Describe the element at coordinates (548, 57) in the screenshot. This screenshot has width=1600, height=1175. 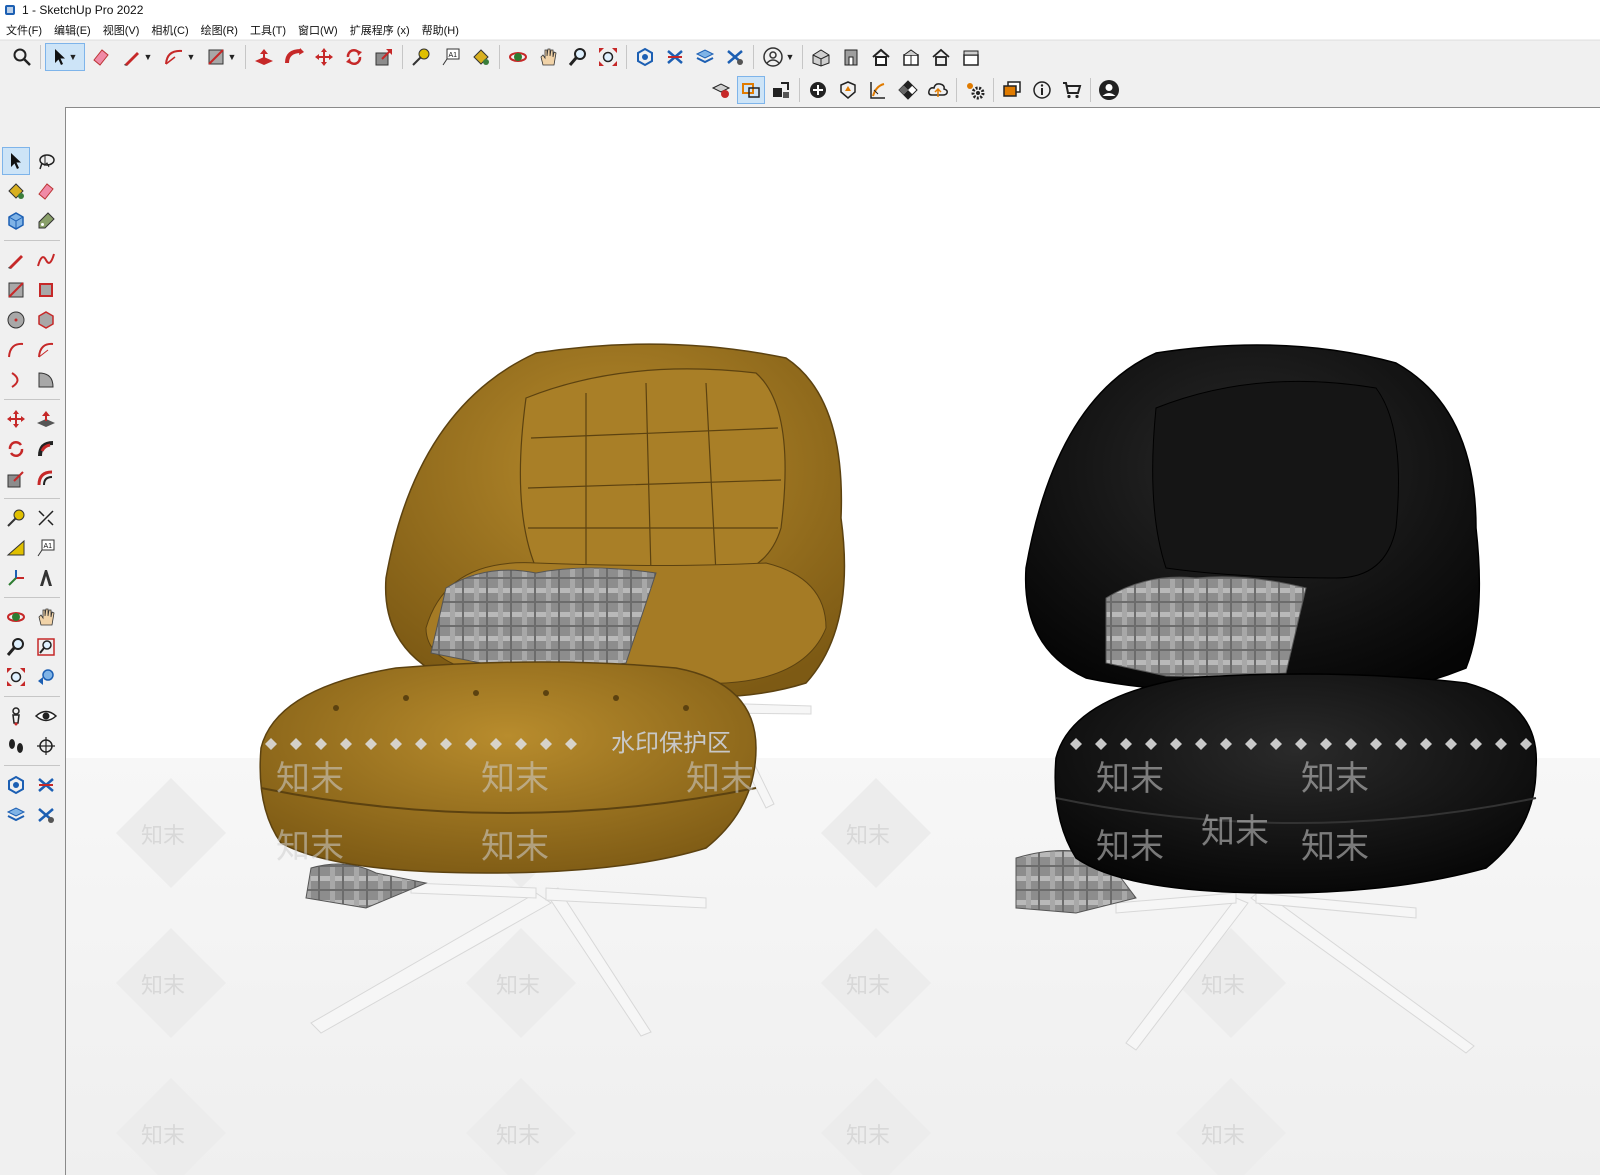
I see `pan-button` at that location.